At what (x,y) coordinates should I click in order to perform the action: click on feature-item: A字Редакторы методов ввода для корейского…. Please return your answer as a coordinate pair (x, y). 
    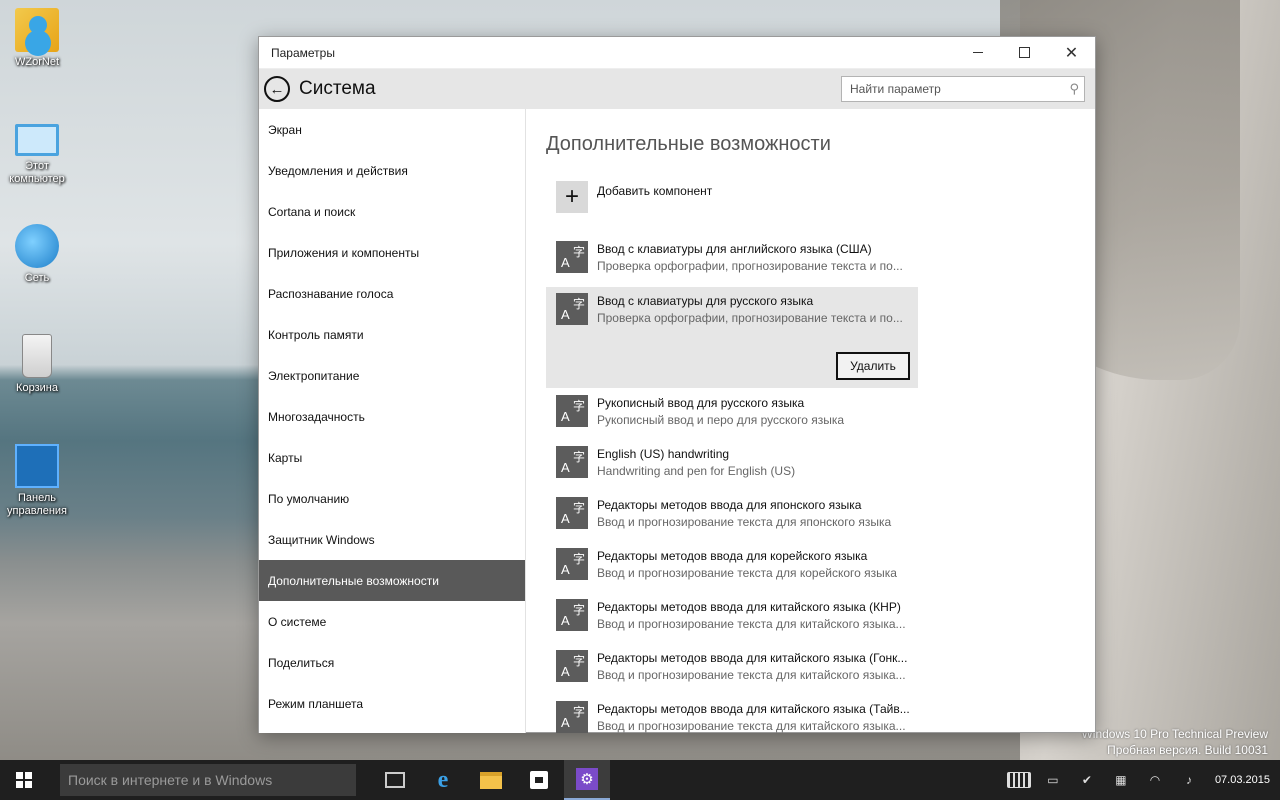
    Looking at the image, I should click on (732, 565).